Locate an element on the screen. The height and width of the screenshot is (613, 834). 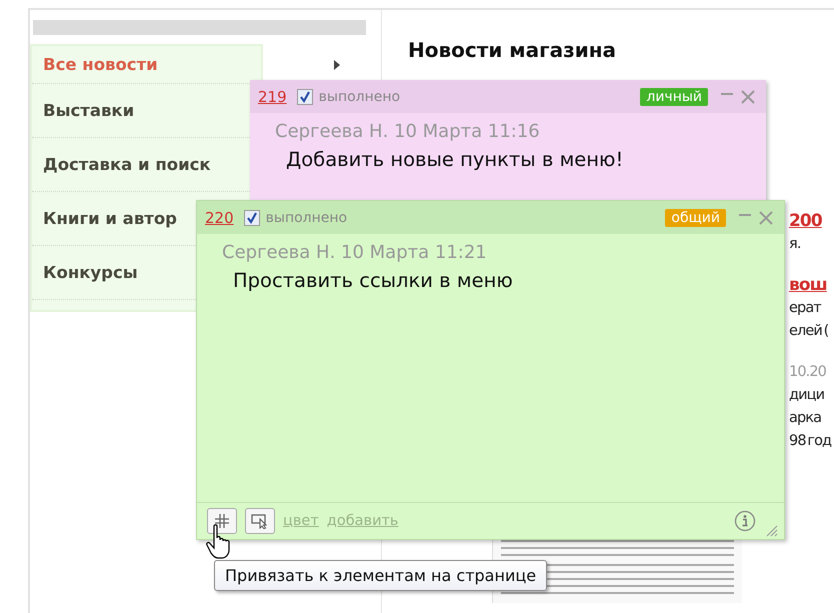
page-heading: Новости магазина is located at coordinates (513, 50).